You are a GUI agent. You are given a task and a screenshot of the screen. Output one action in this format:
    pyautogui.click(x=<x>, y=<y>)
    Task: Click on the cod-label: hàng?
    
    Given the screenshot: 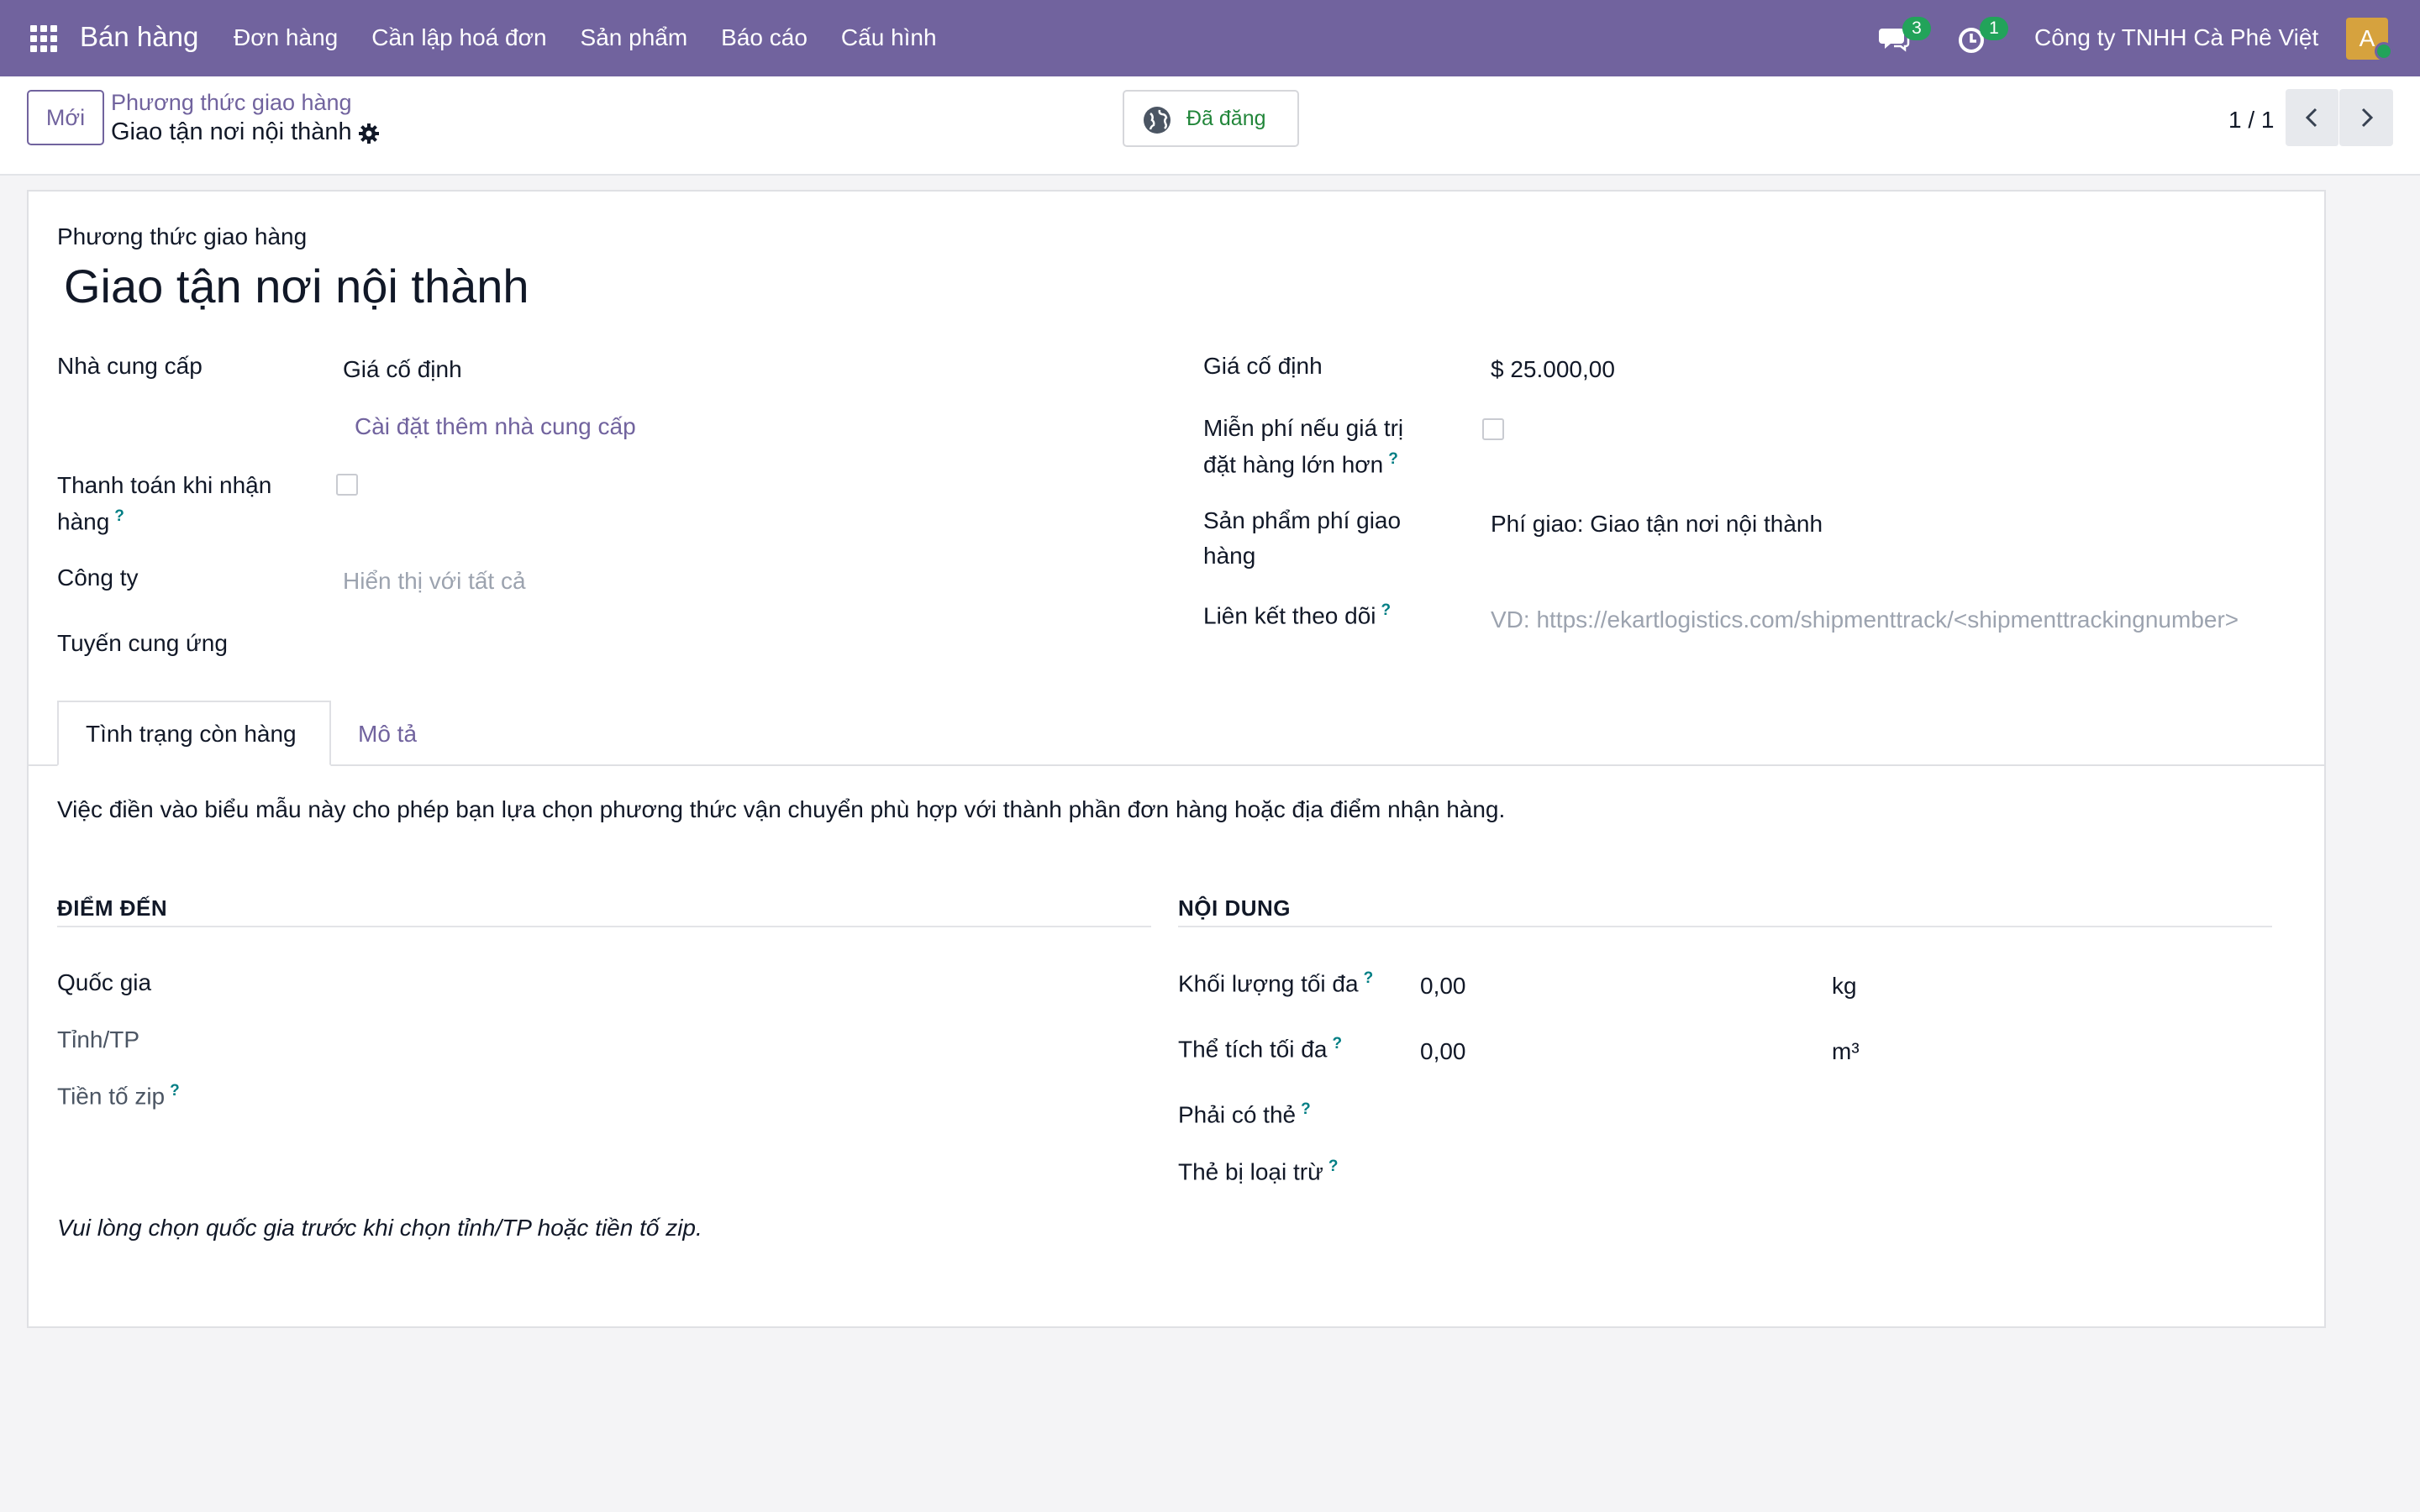 What is the action you would take?
    pyautogui.click(x=90, y=521)
    